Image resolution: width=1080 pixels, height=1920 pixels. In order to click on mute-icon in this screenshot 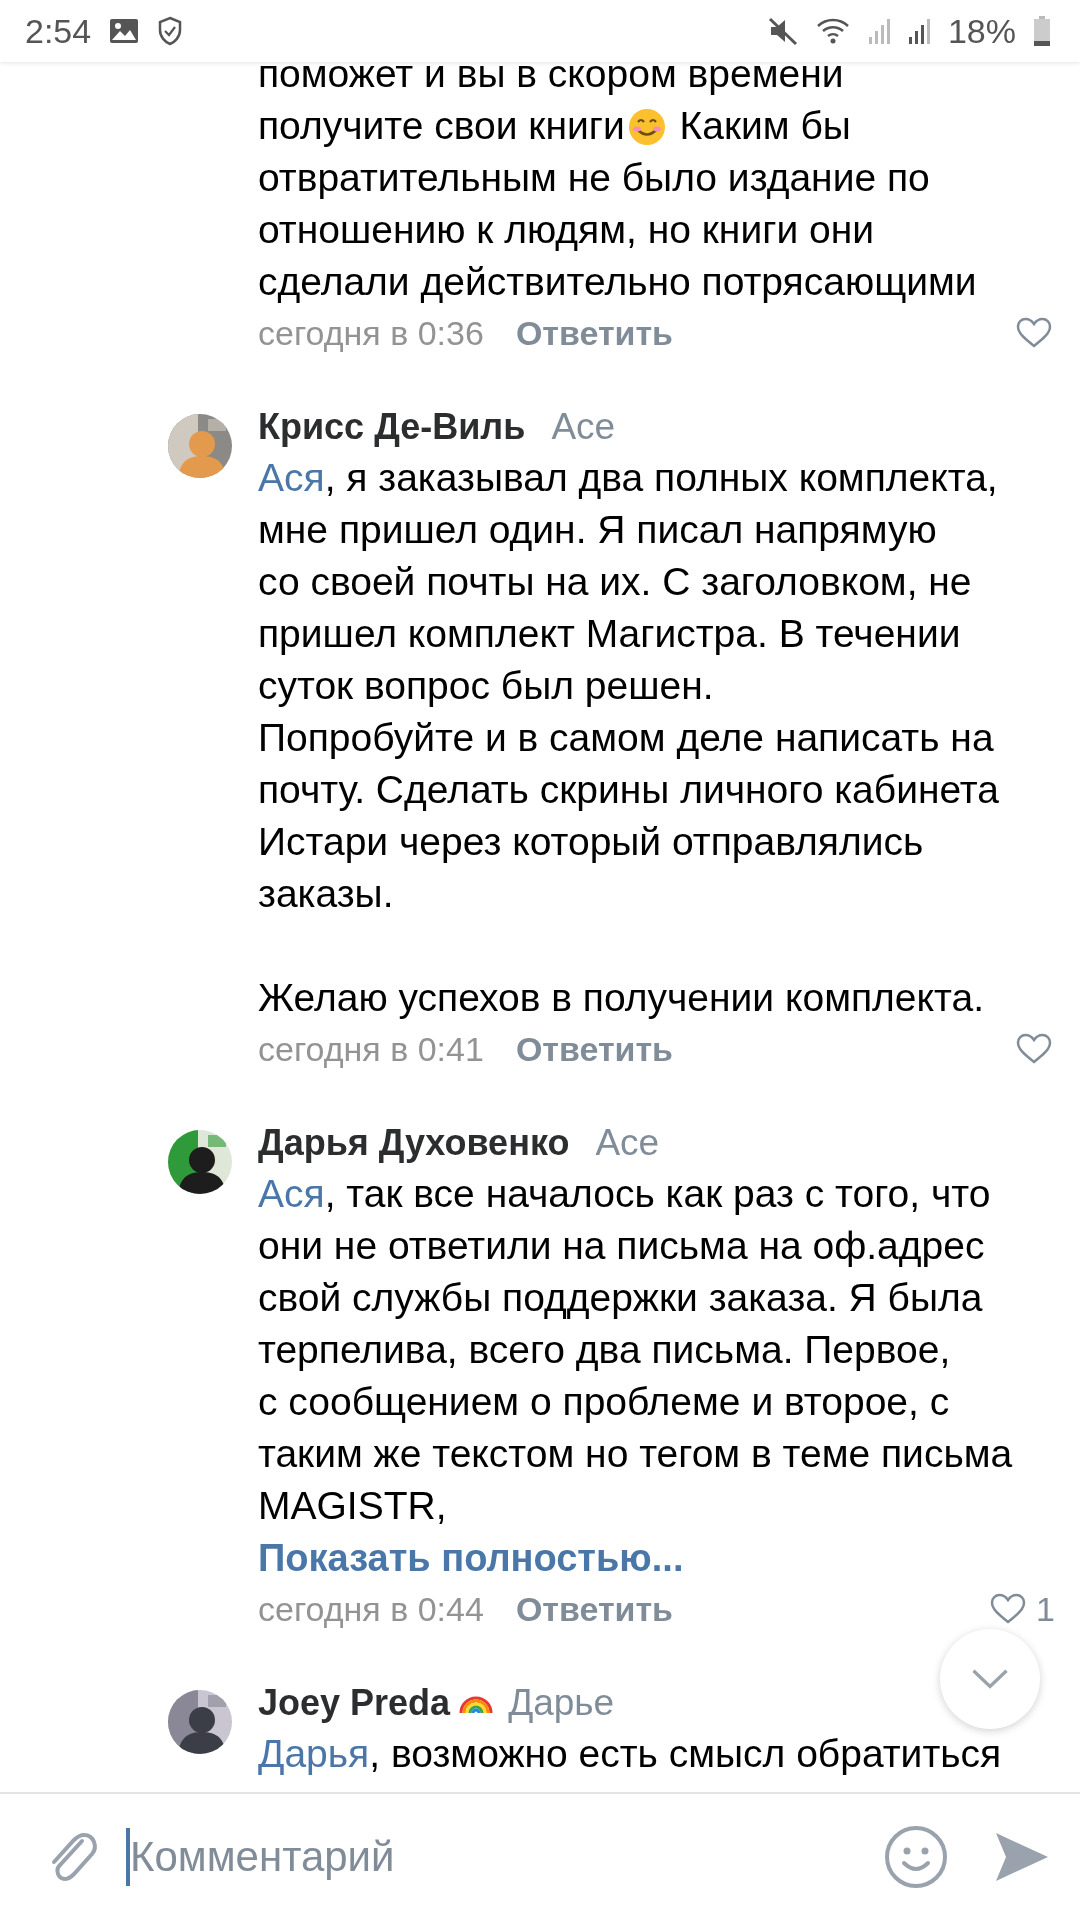, I will do `click(782, 31)`.